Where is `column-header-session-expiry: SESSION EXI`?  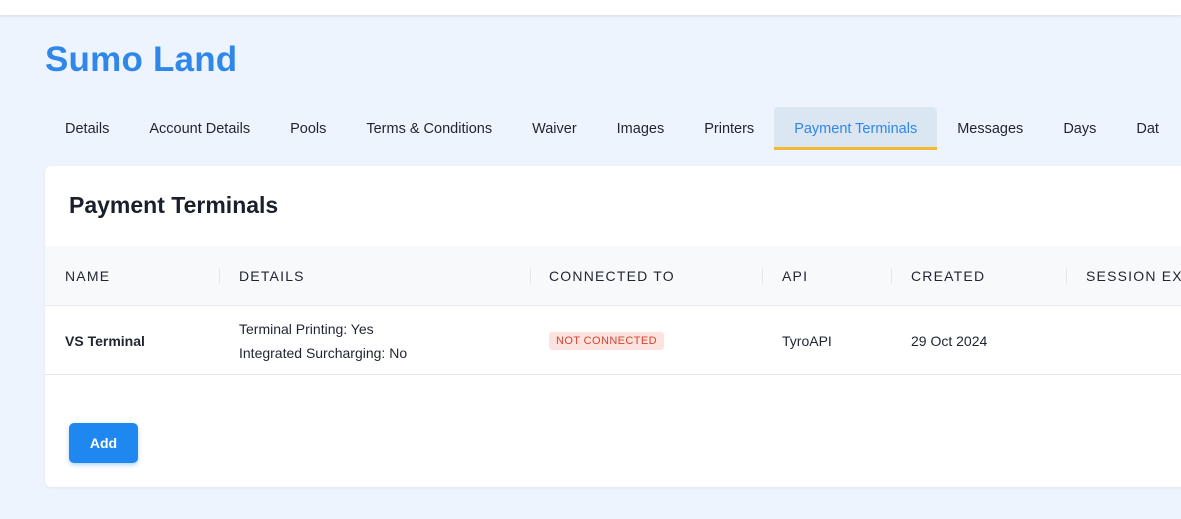 column-header-session-expiry: SESSION EXI is located at coordinates (1133, 276).